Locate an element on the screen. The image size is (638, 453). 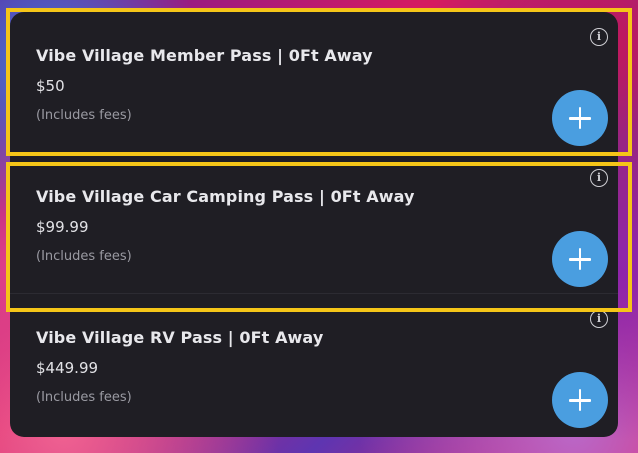
pass-title: Vibe Village RV Pass | 0Ft Away is located at coordinates (180, 337).